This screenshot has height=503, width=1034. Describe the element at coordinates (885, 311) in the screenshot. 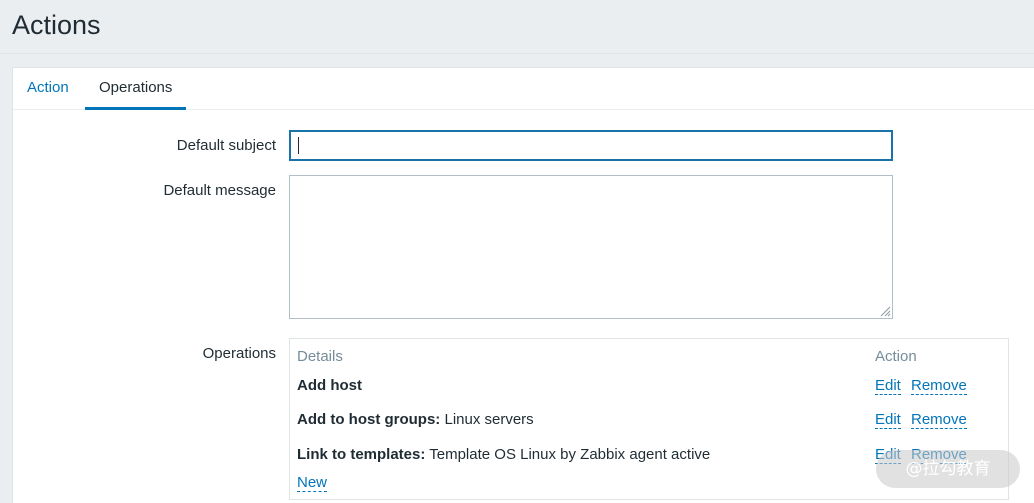

I see `resize-grip-icon` at that location.